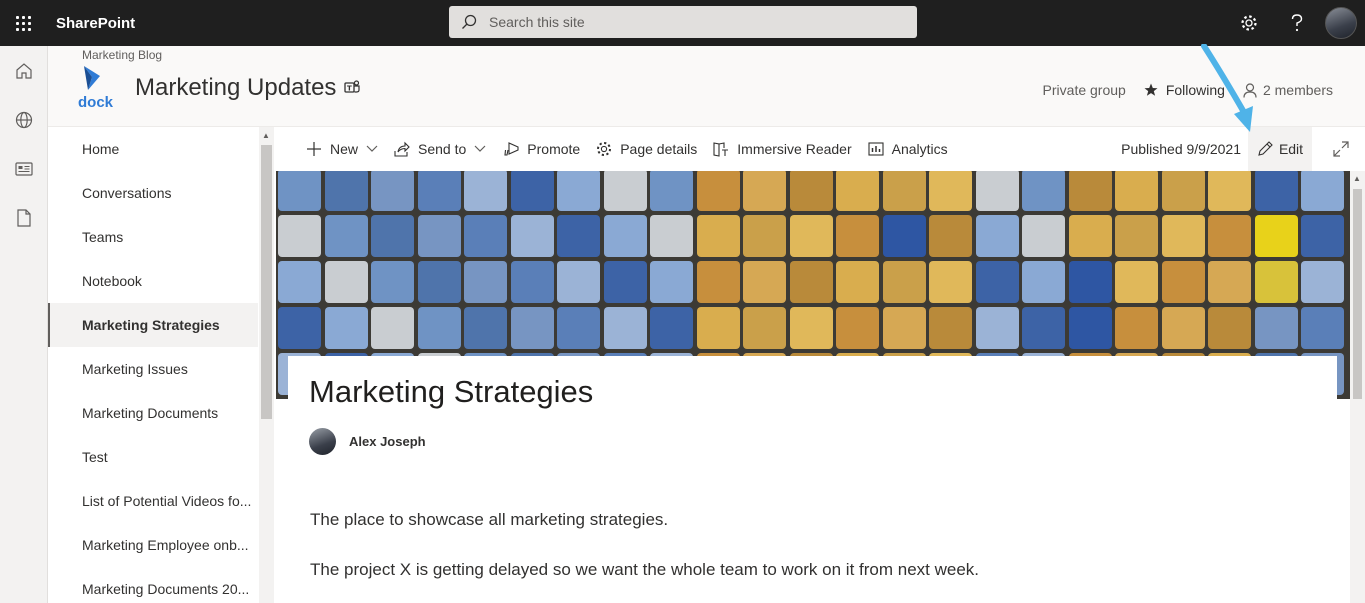  I want to click on promote-button: Promote, so click(541, 149).